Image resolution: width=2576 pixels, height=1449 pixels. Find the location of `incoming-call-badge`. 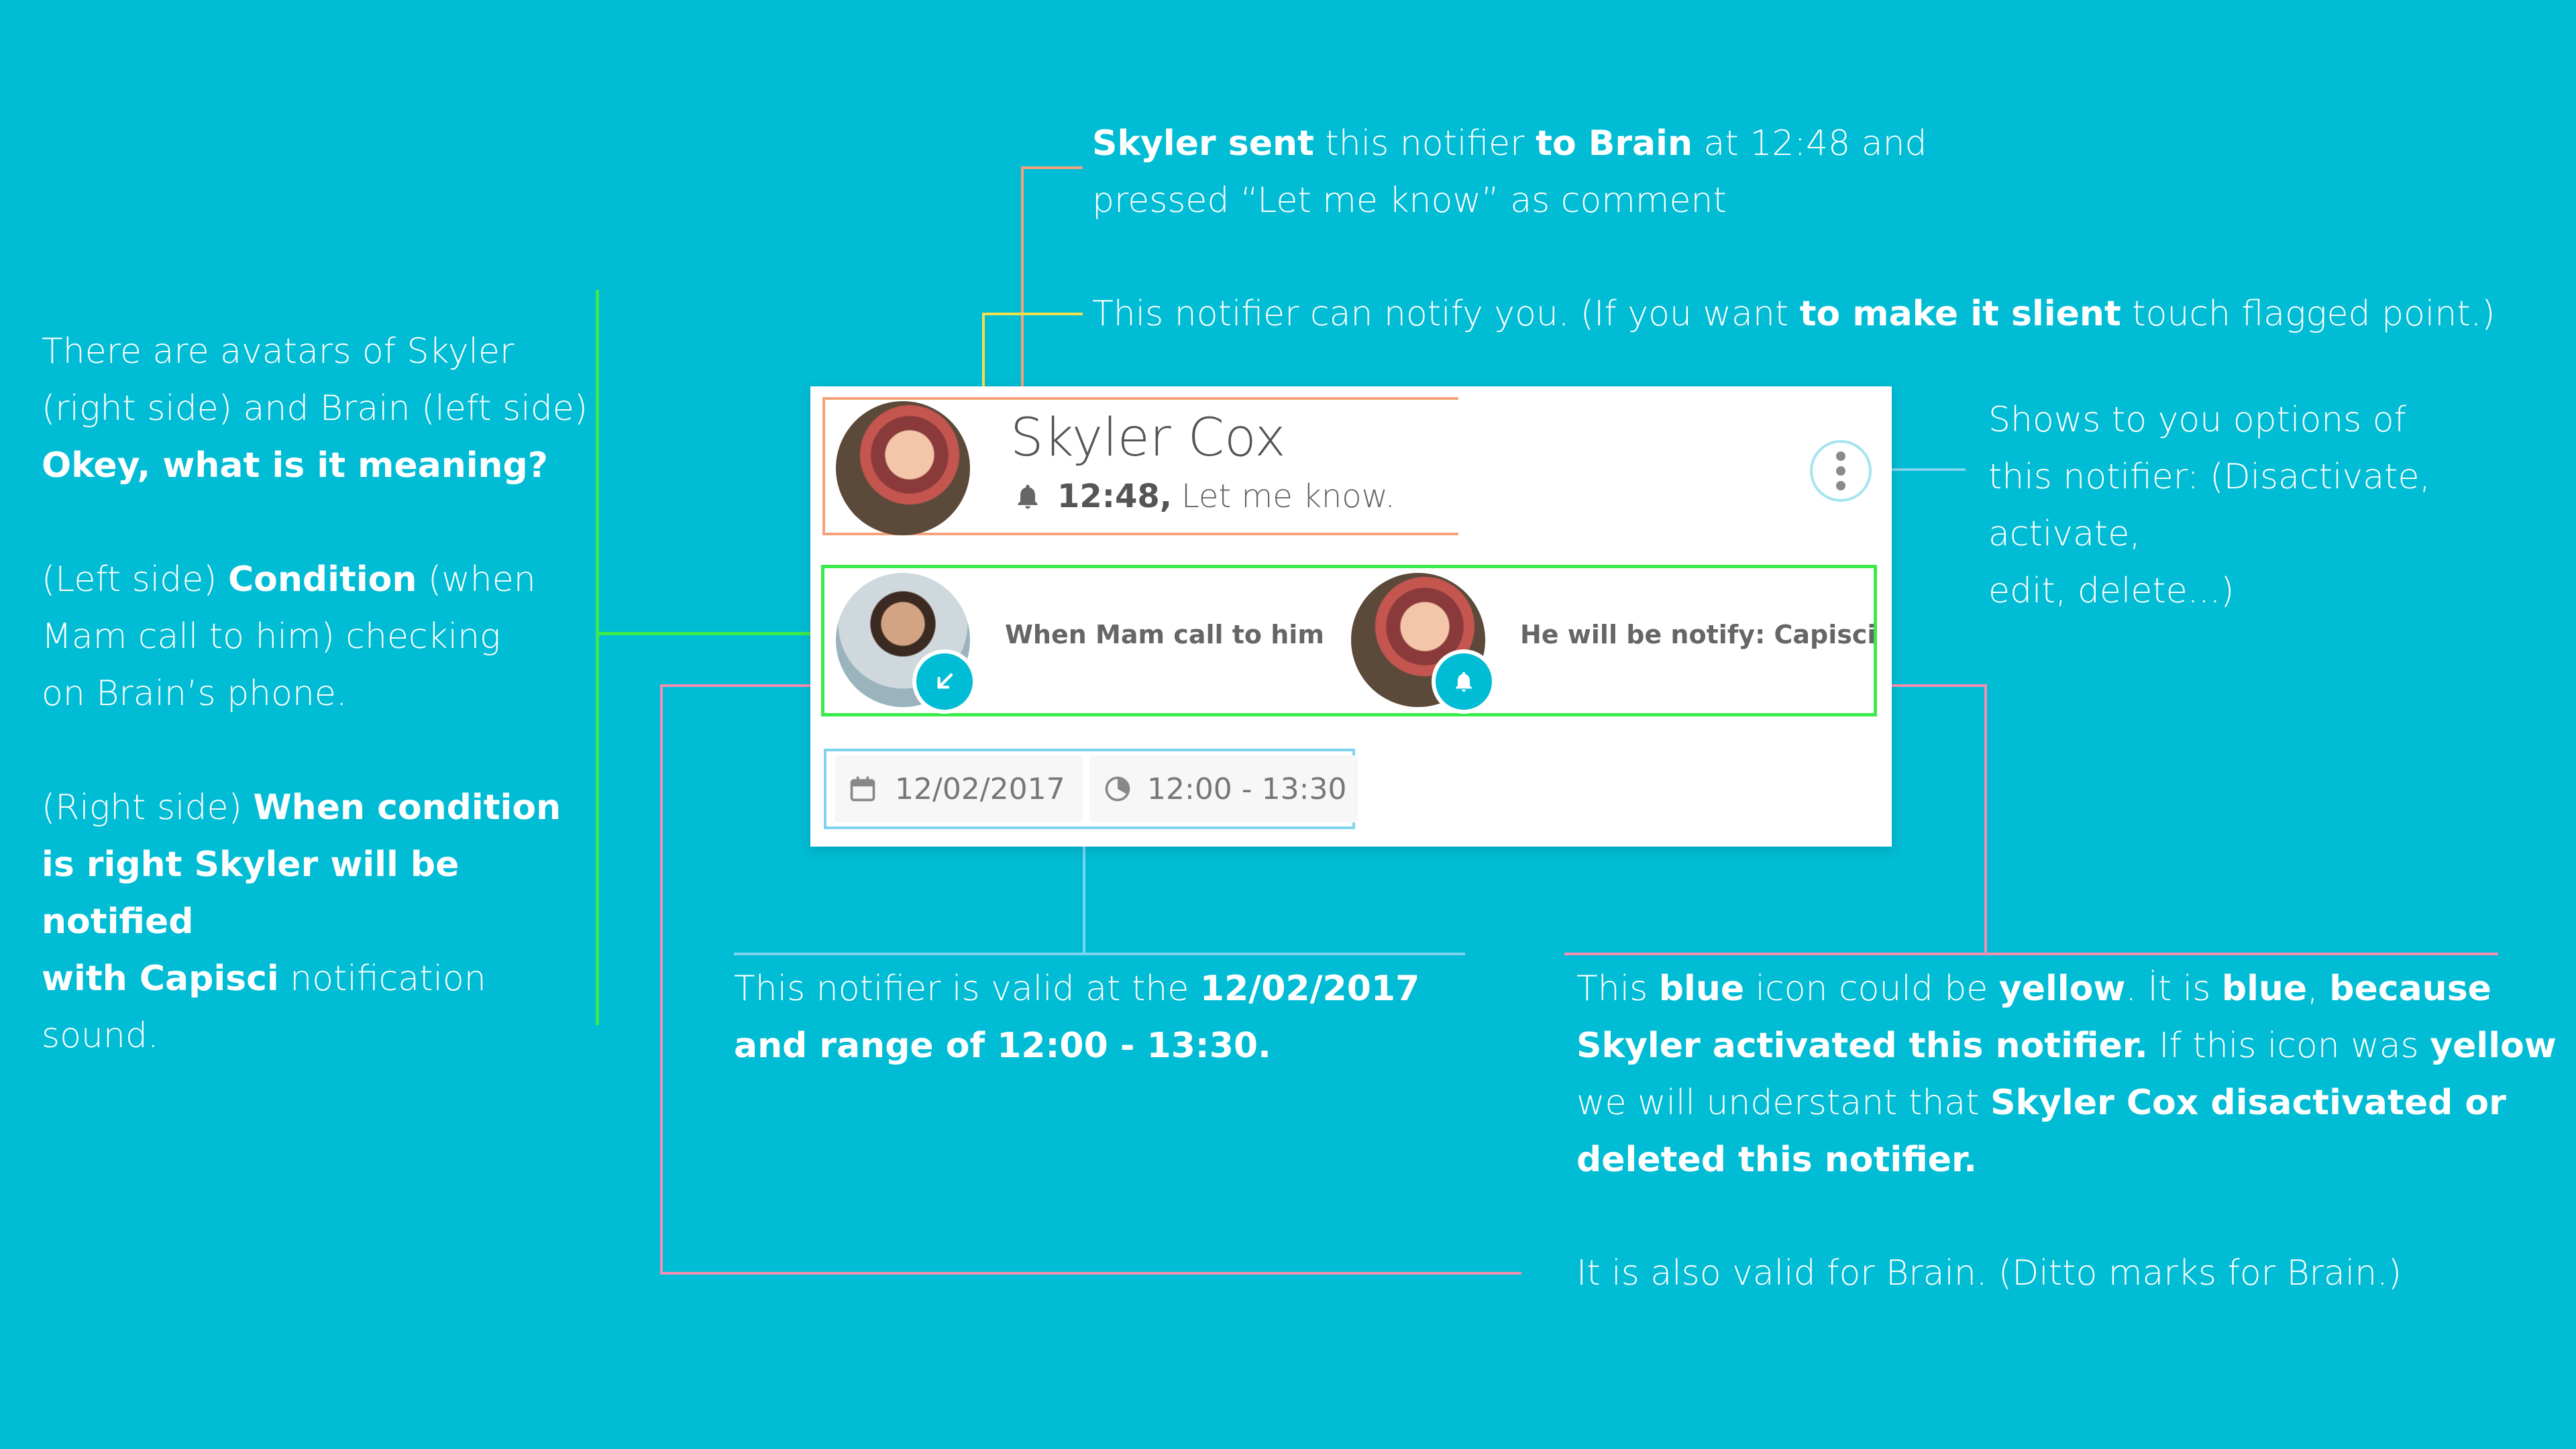

incoming-call-badge is located at coordinates (944, 681).